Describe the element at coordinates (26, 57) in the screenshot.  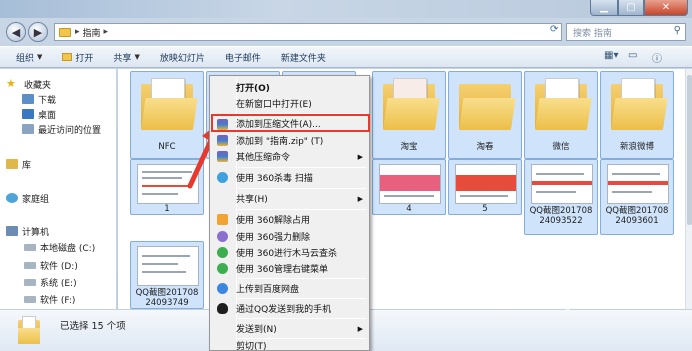
I see `organize-button: 组织 ▼` at that location.